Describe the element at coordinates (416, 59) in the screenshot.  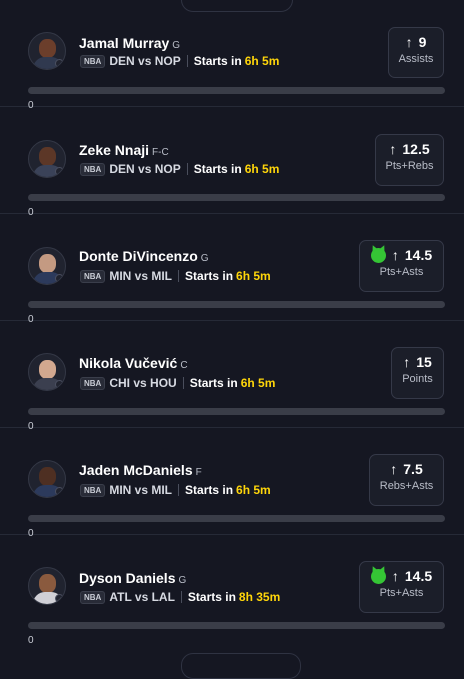
I see `stat-type: Assists` at that location.